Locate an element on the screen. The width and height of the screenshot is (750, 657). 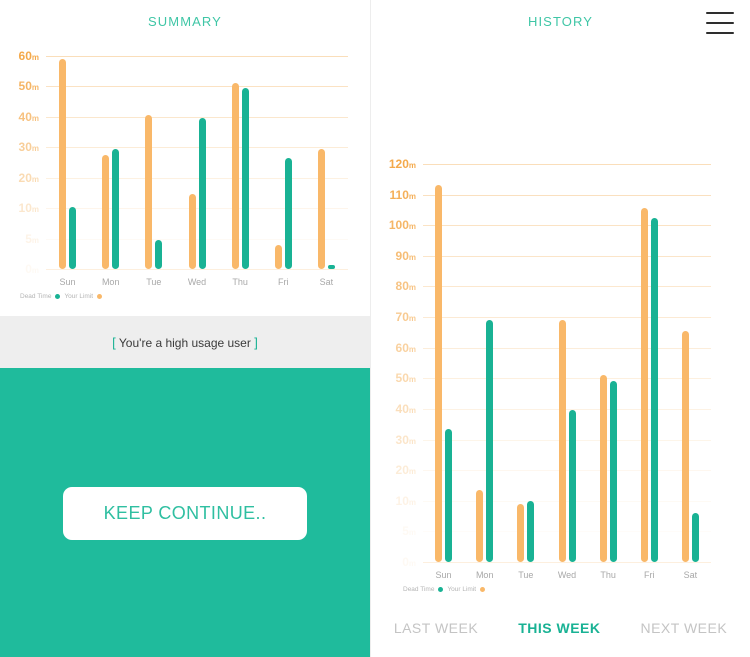
hamburger-menu-icon is located at coordinates (720, 23).